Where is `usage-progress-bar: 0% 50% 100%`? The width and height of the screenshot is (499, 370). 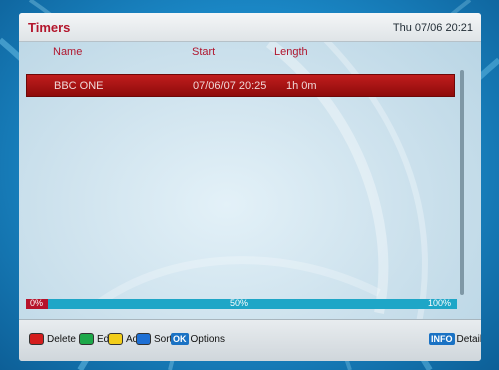
usage-progress-bar: 0% 50% 100% is located at coordinates (241, 303).